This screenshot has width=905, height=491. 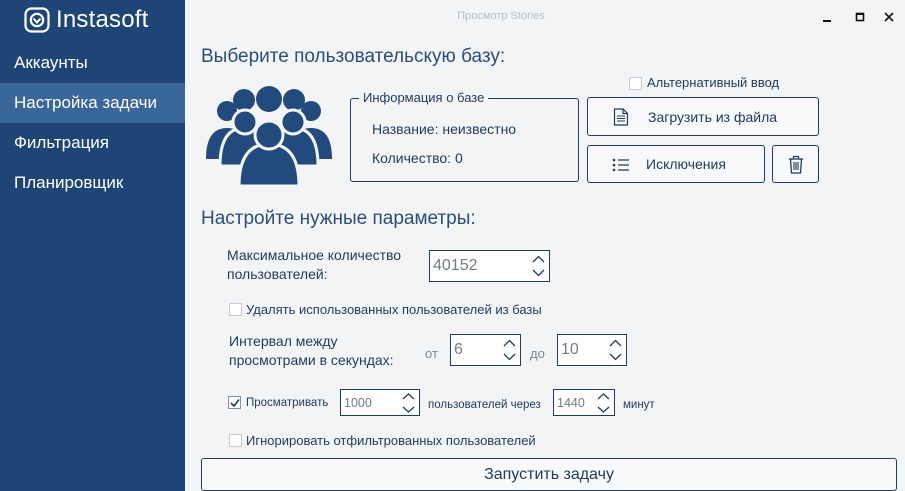 I want to click on interval-to-decrement, so click(x=616, y=357).